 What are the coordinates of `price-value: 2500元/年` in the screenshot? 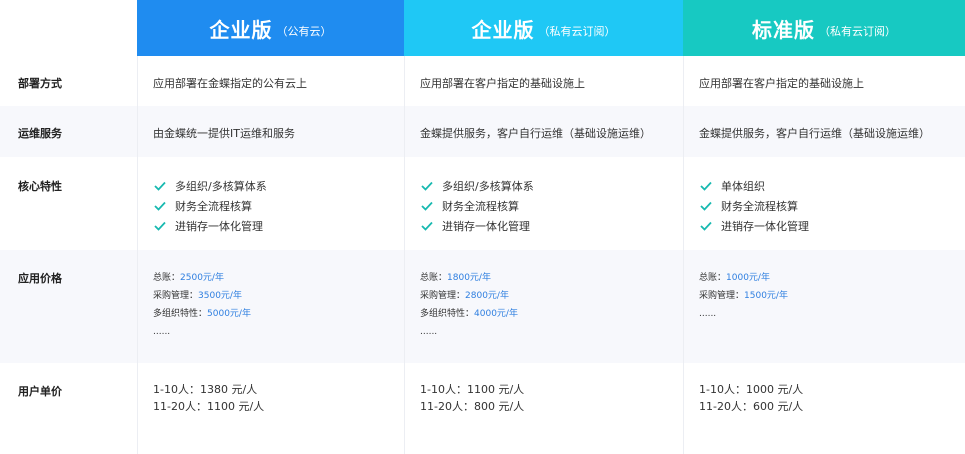 It's located at (202, 278).